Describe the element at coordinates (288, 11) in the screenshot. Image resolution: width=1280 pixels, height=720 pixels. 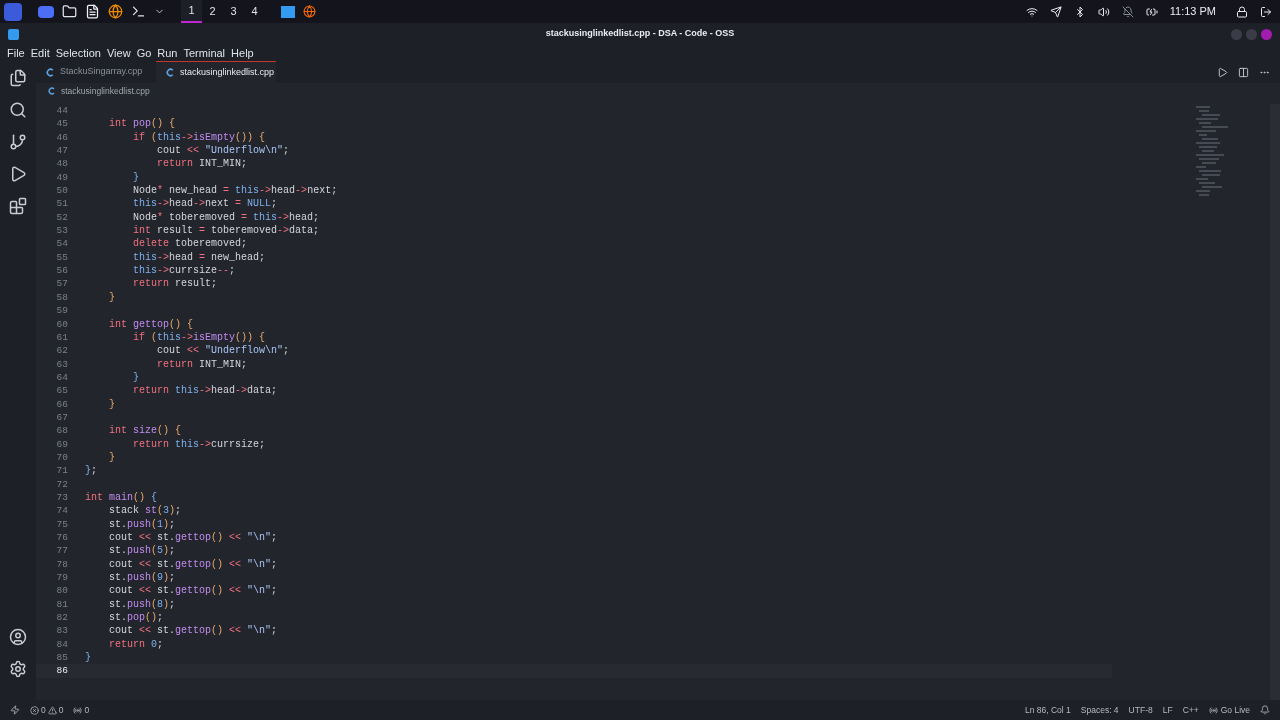
I see `editor-taskbar-icon` at that location.